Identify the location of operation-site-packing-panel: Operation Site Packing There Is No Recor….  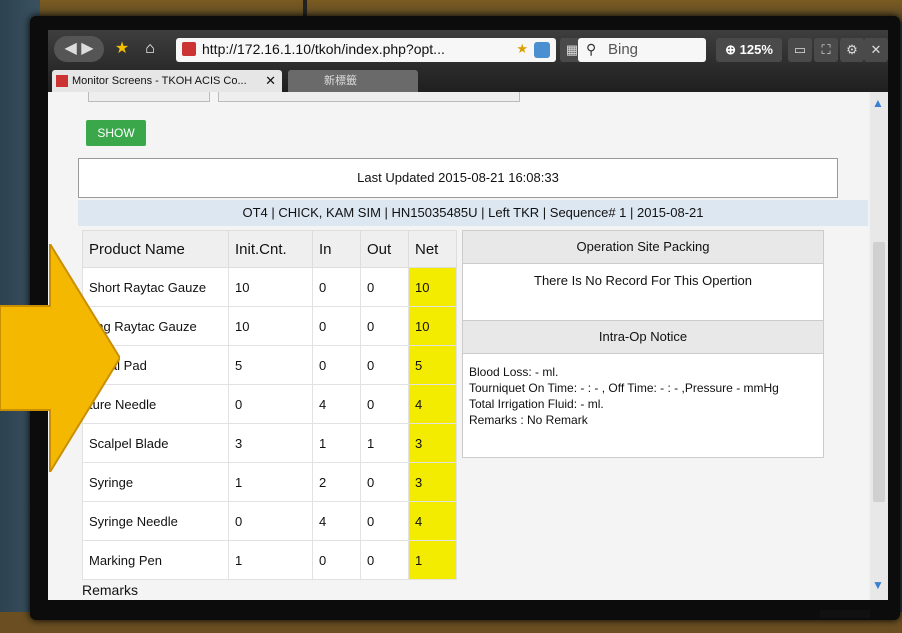
(643, 277).